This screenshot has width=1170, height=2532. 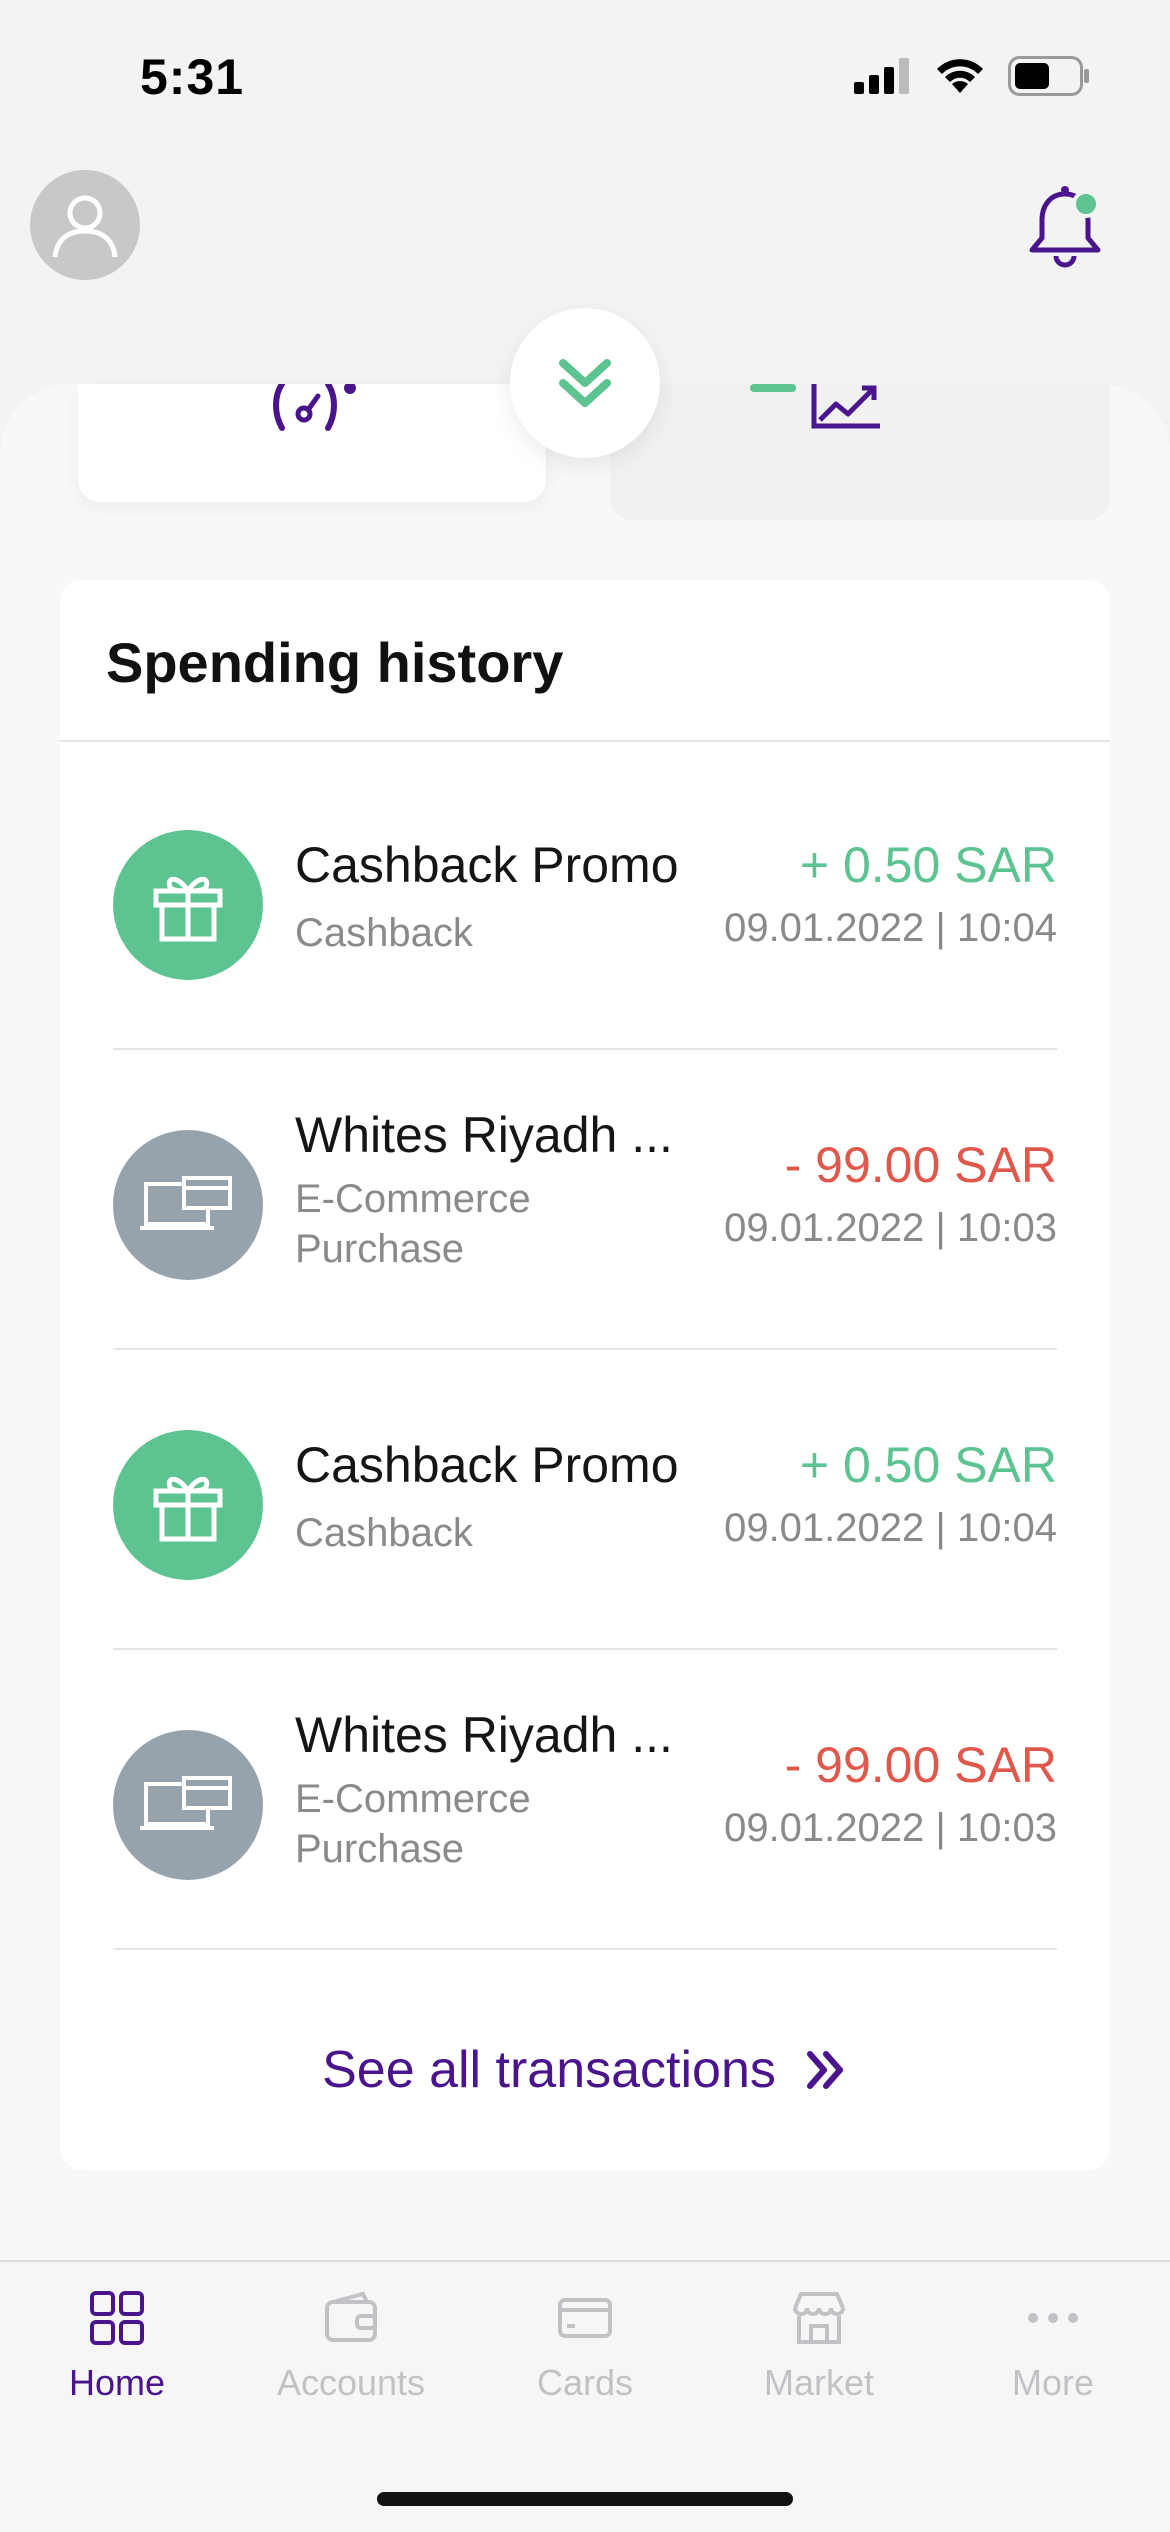 I want to click on card-icon, so click(x=585, y=2318).